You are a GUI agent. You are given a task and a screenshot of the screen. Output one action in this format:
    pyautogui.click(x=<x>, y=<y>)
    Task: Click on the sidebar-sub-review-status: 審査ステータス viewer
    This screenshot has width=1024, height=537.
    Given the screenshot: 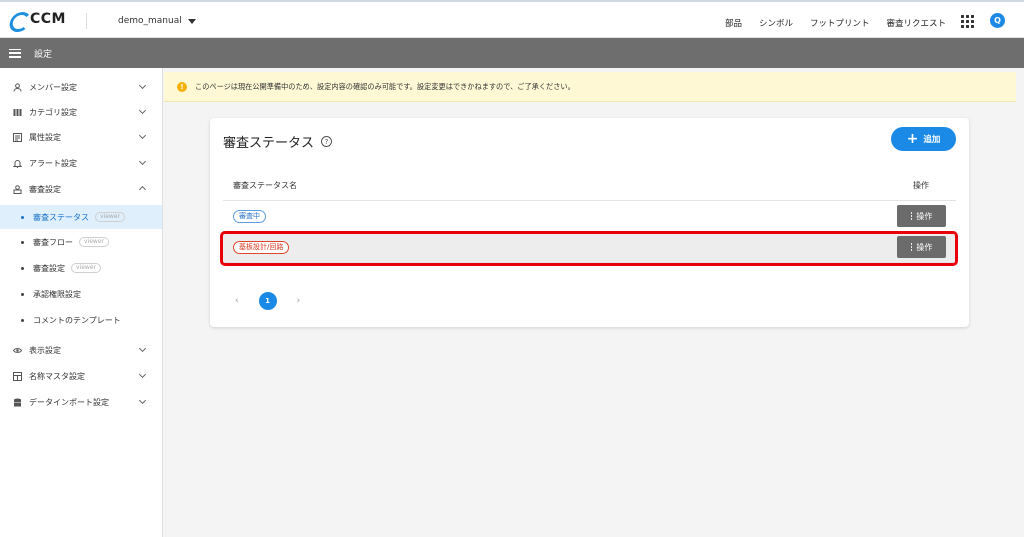 What is the action you would take?
    pyautogui.click(x=81, y=217)
    